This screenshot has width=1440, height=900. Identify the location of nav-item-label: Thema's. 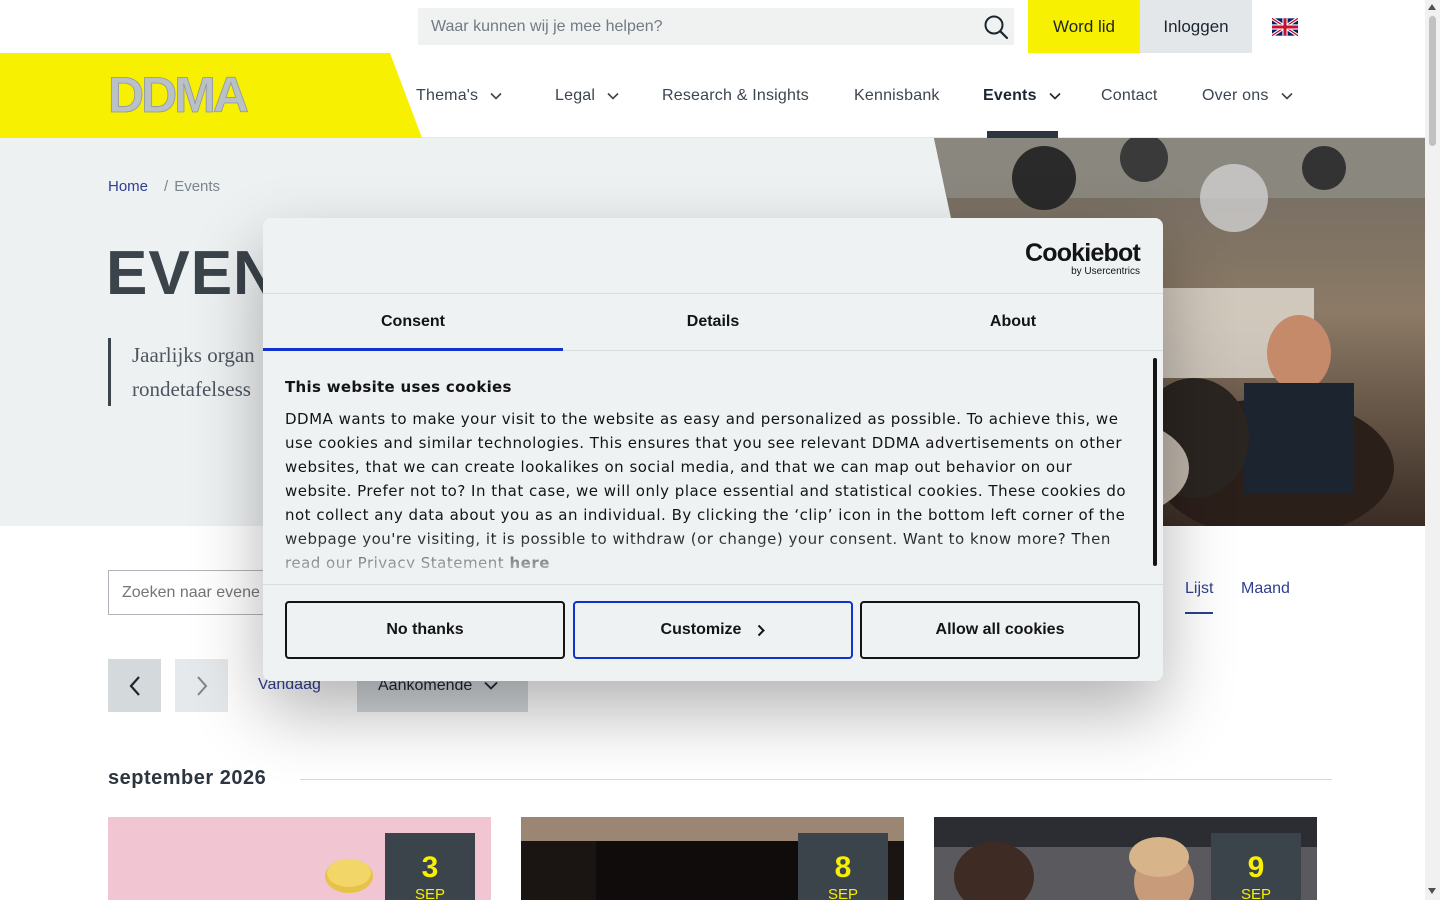
(447, 95).